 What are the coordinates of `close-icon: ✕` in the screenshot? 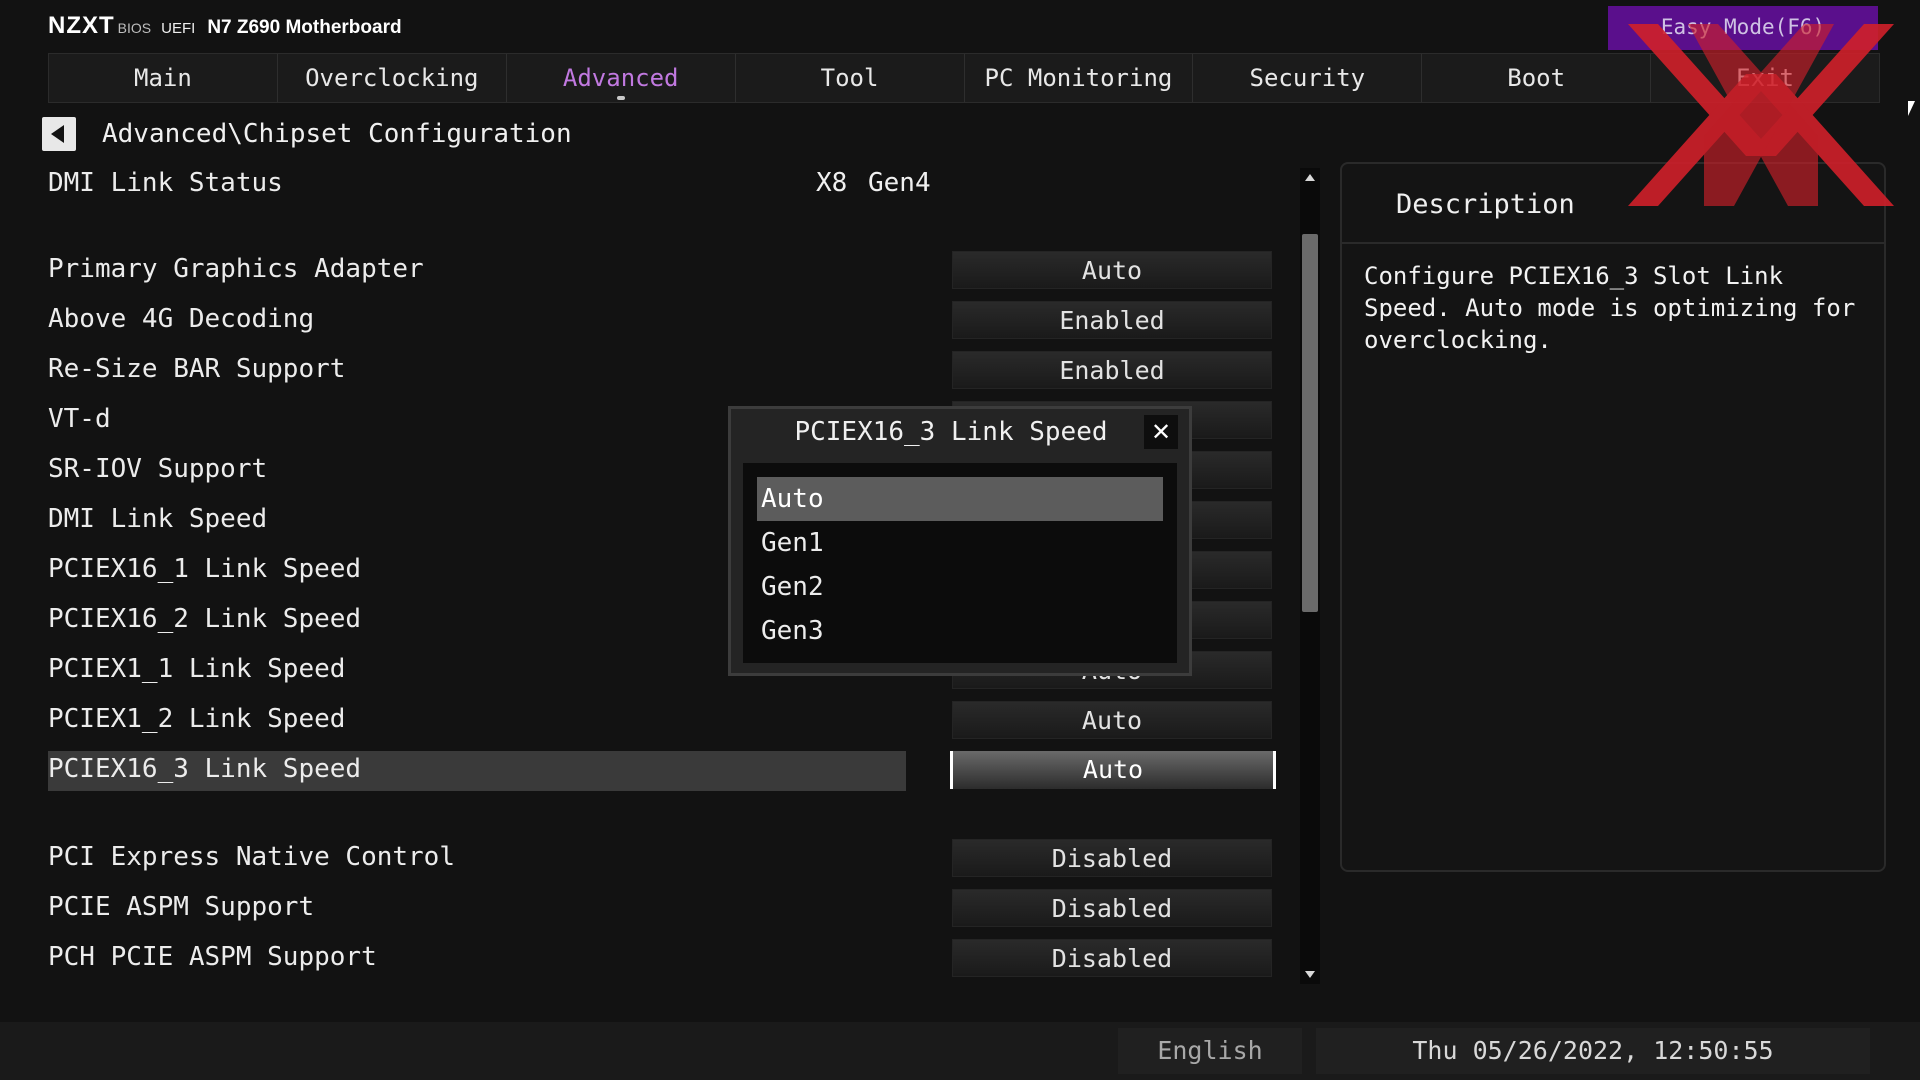 It's located at (1161, 432).